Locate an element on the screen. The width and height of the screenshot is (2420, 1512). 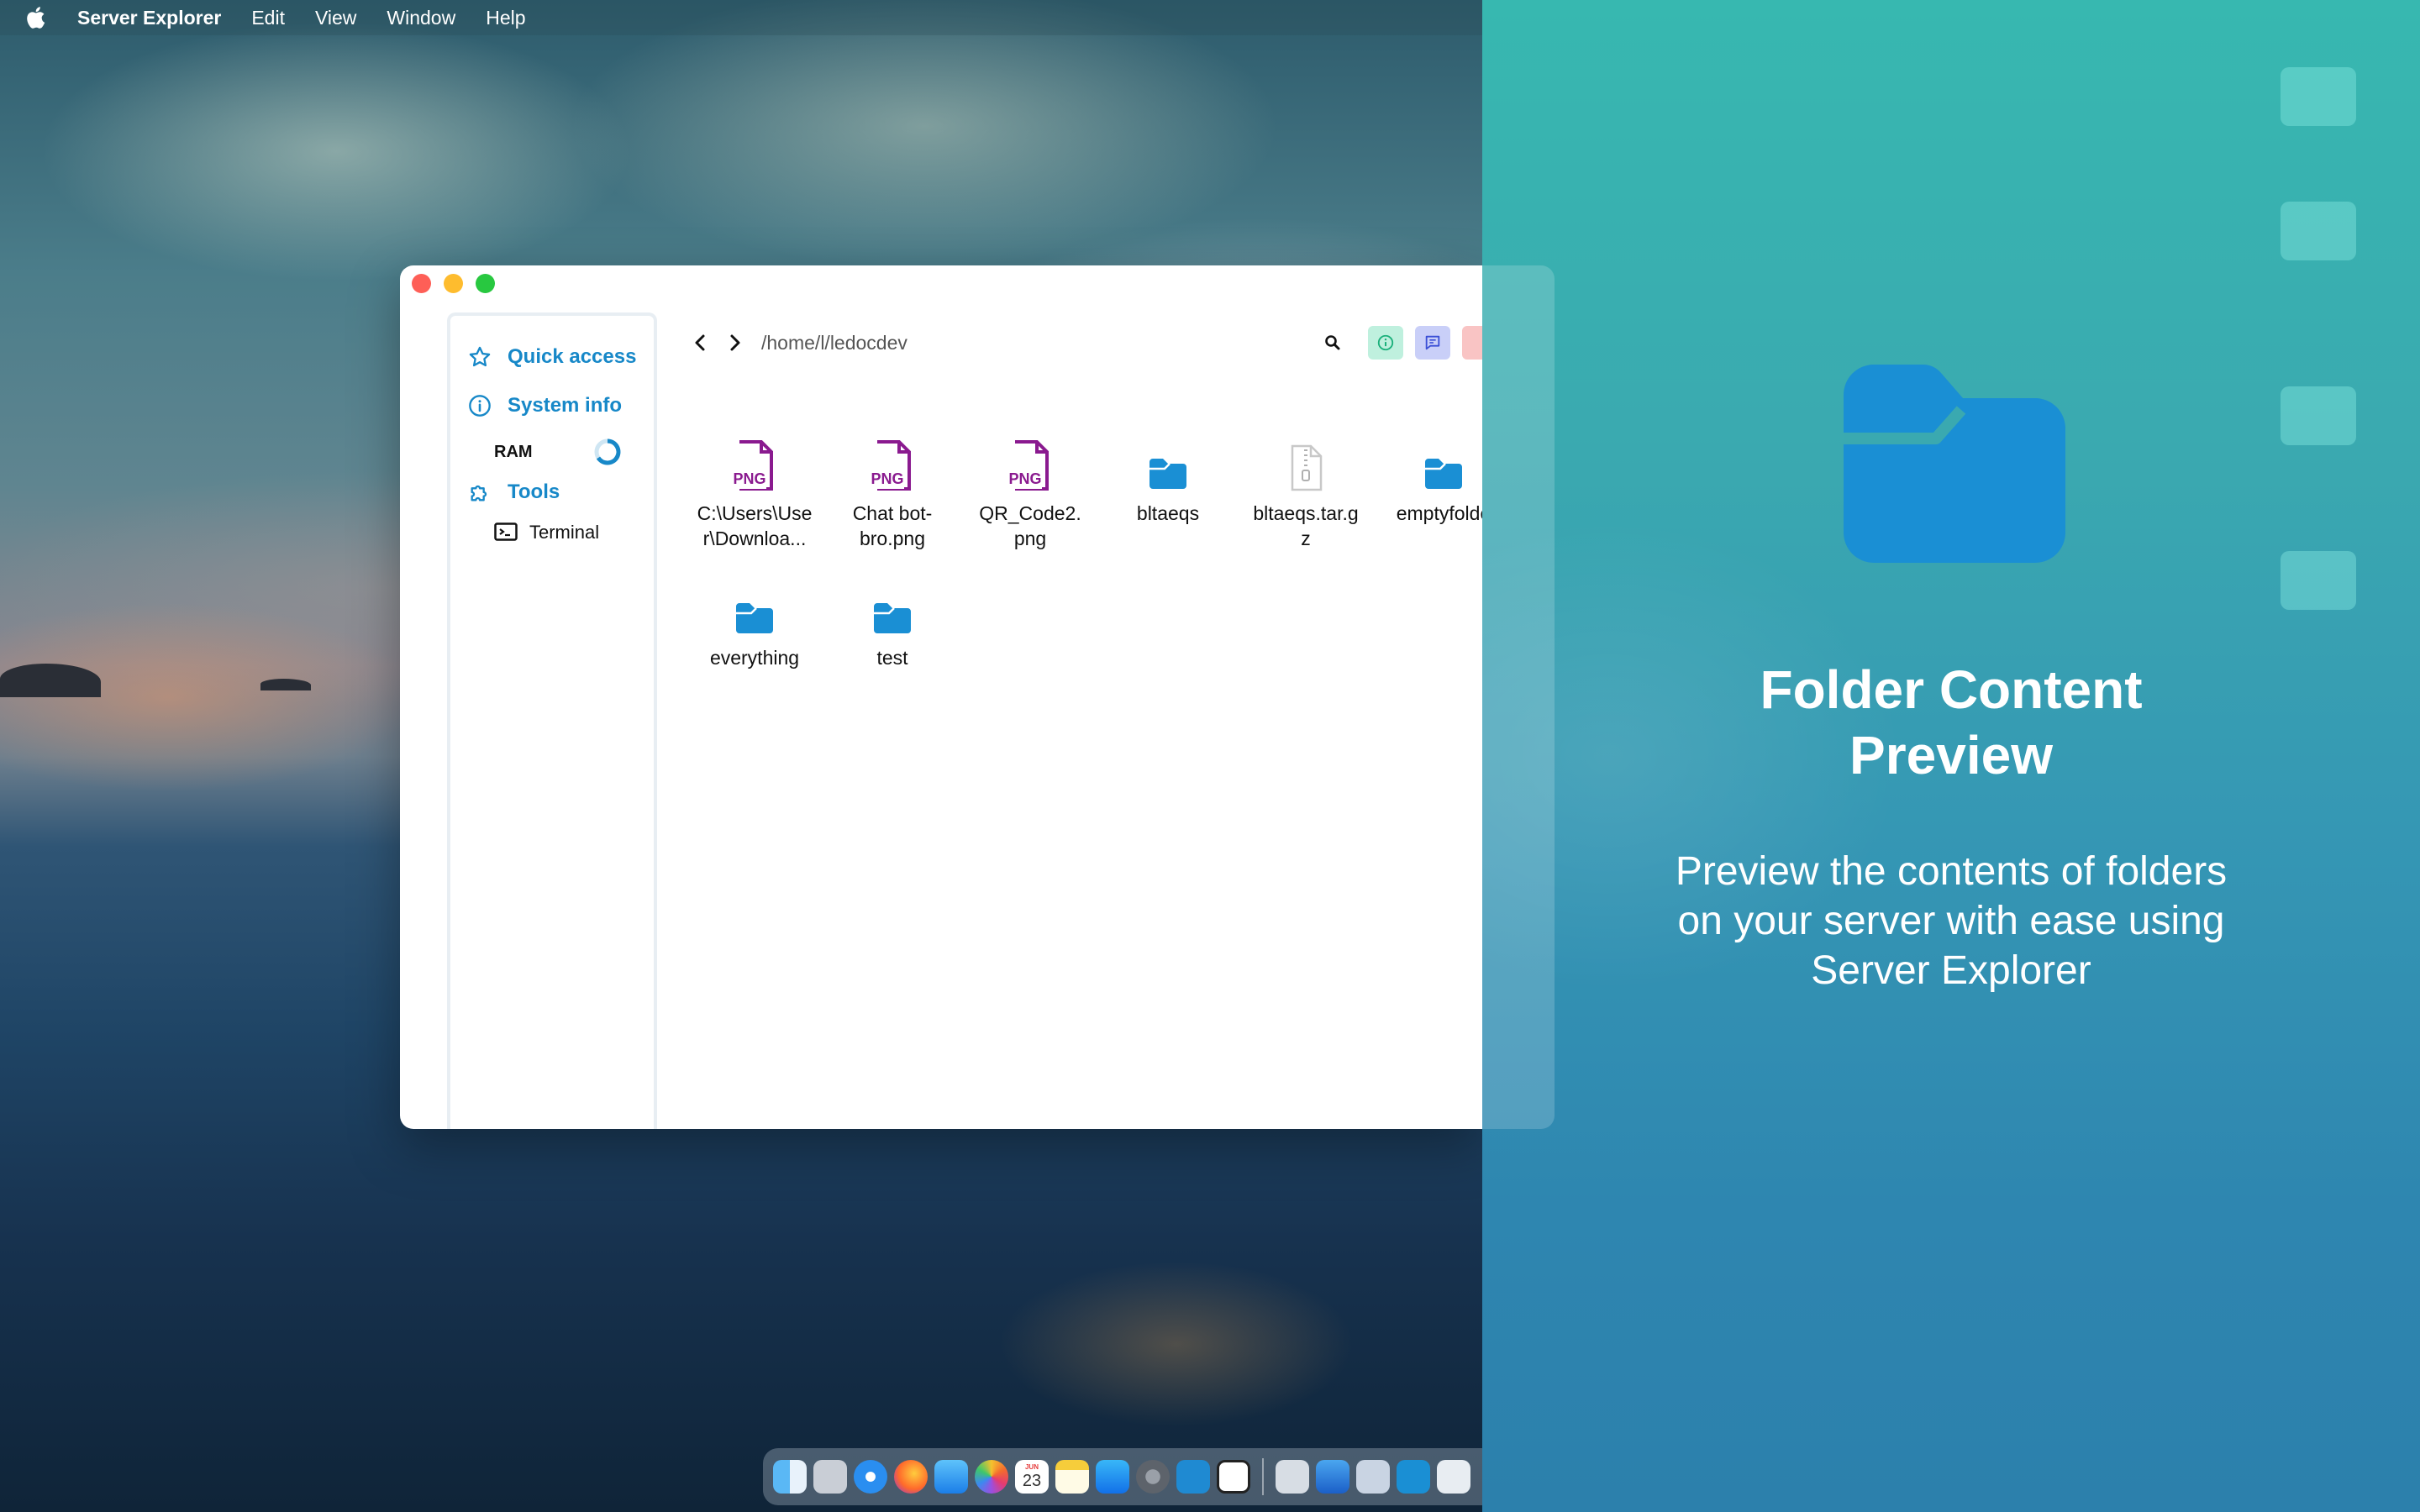
menu-view: View is located at coordinates (336, 18).